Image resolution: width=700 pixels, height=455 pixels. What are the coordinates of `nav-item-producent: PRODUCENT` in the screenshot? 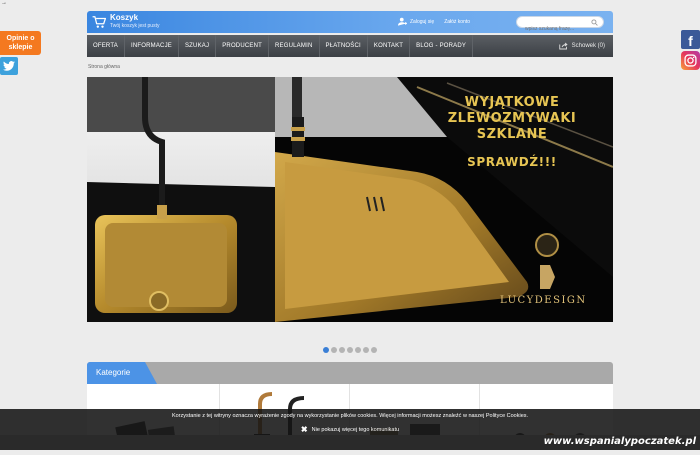 It's located at (243, 46).